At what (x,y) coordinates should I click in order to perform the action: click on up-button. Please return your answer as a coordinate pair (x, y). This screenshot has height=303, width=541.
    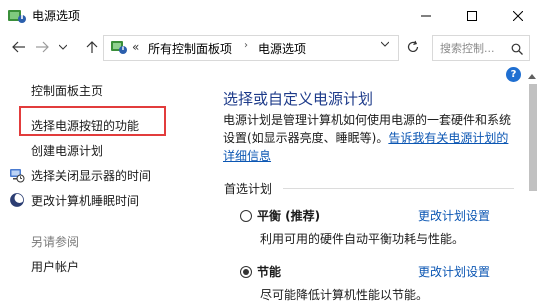
    Looking at the image, I should click on (92, 47).